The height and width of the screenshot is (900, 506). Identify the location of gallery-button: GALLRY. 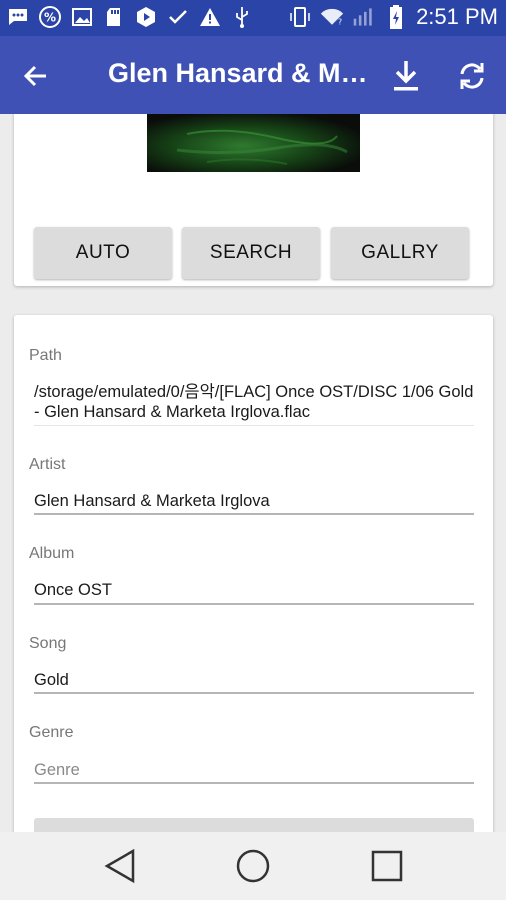
(400, 253).